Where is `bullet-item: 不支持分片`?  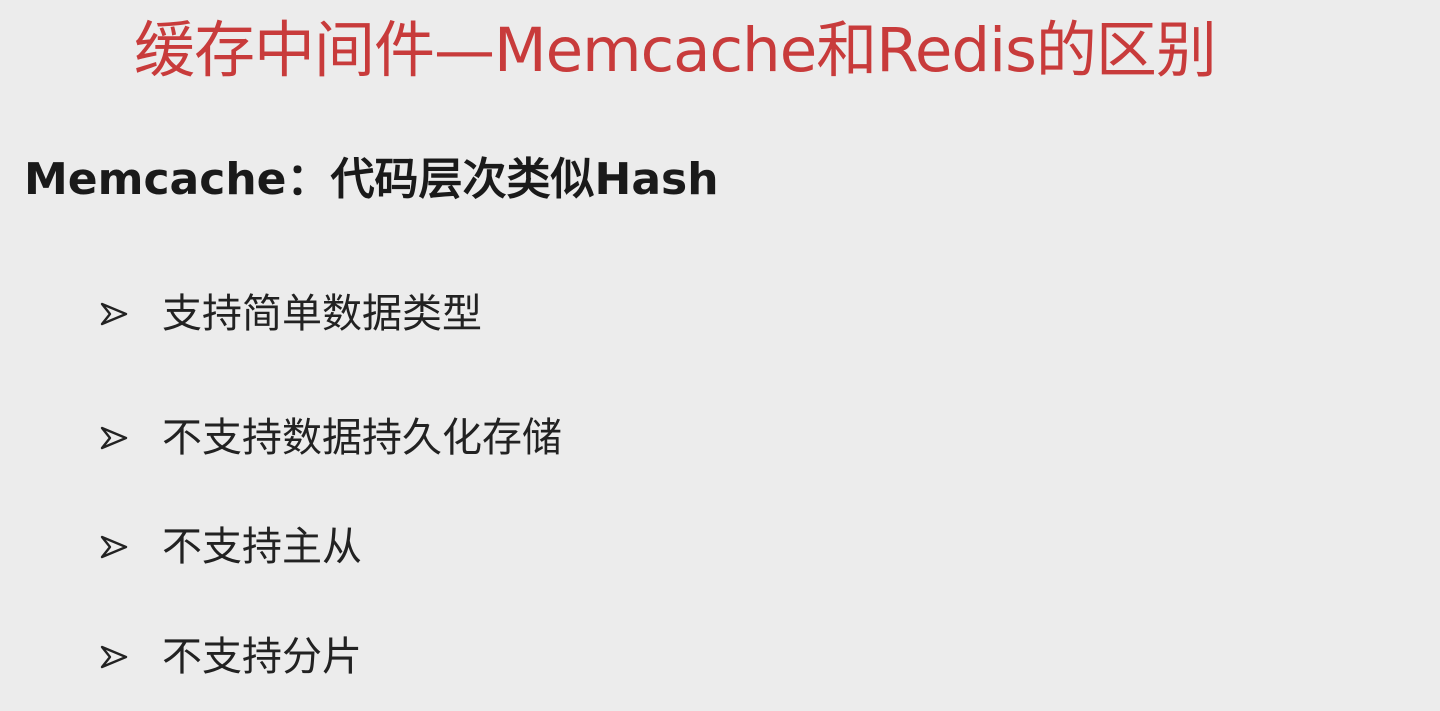 bullet-item: 不支持分片 is located at coordinates (229, 657).